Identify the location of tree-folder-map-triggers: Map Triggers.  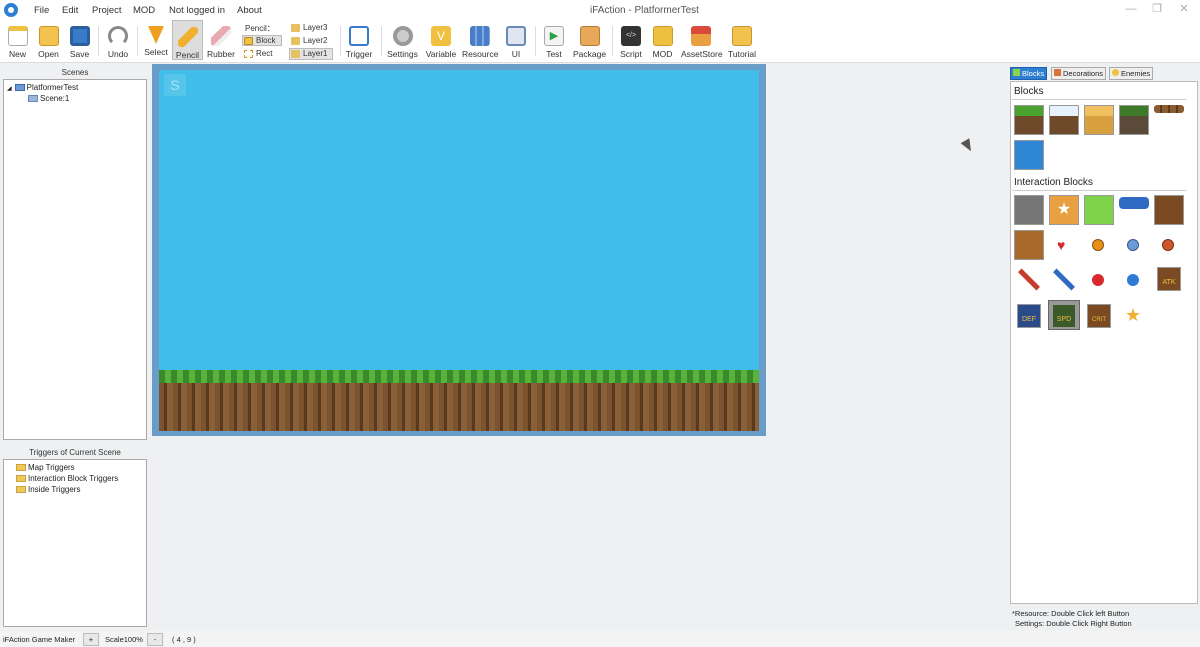
(75, 467).